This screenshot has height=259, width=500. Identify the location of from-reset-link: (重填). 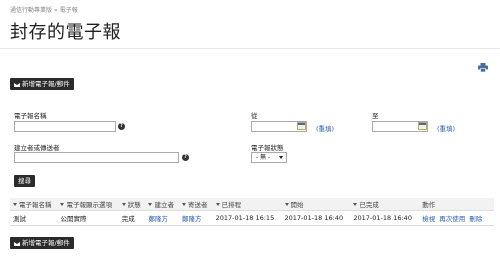
(325, 128).